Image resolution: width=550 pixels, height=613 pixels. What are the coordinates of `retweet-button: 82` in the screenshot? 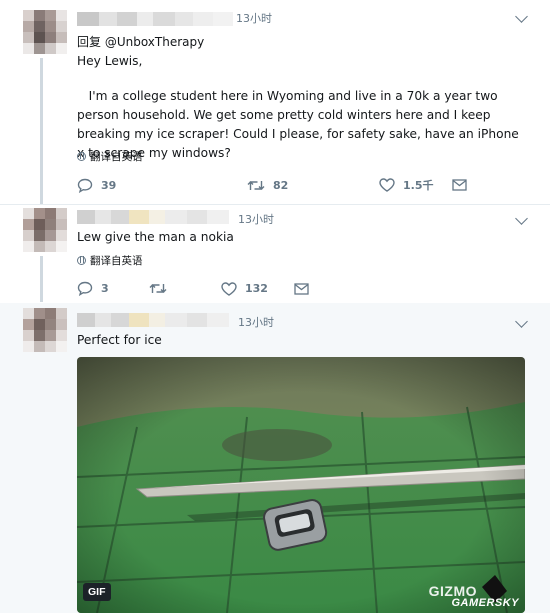 It's located at (285, 185).